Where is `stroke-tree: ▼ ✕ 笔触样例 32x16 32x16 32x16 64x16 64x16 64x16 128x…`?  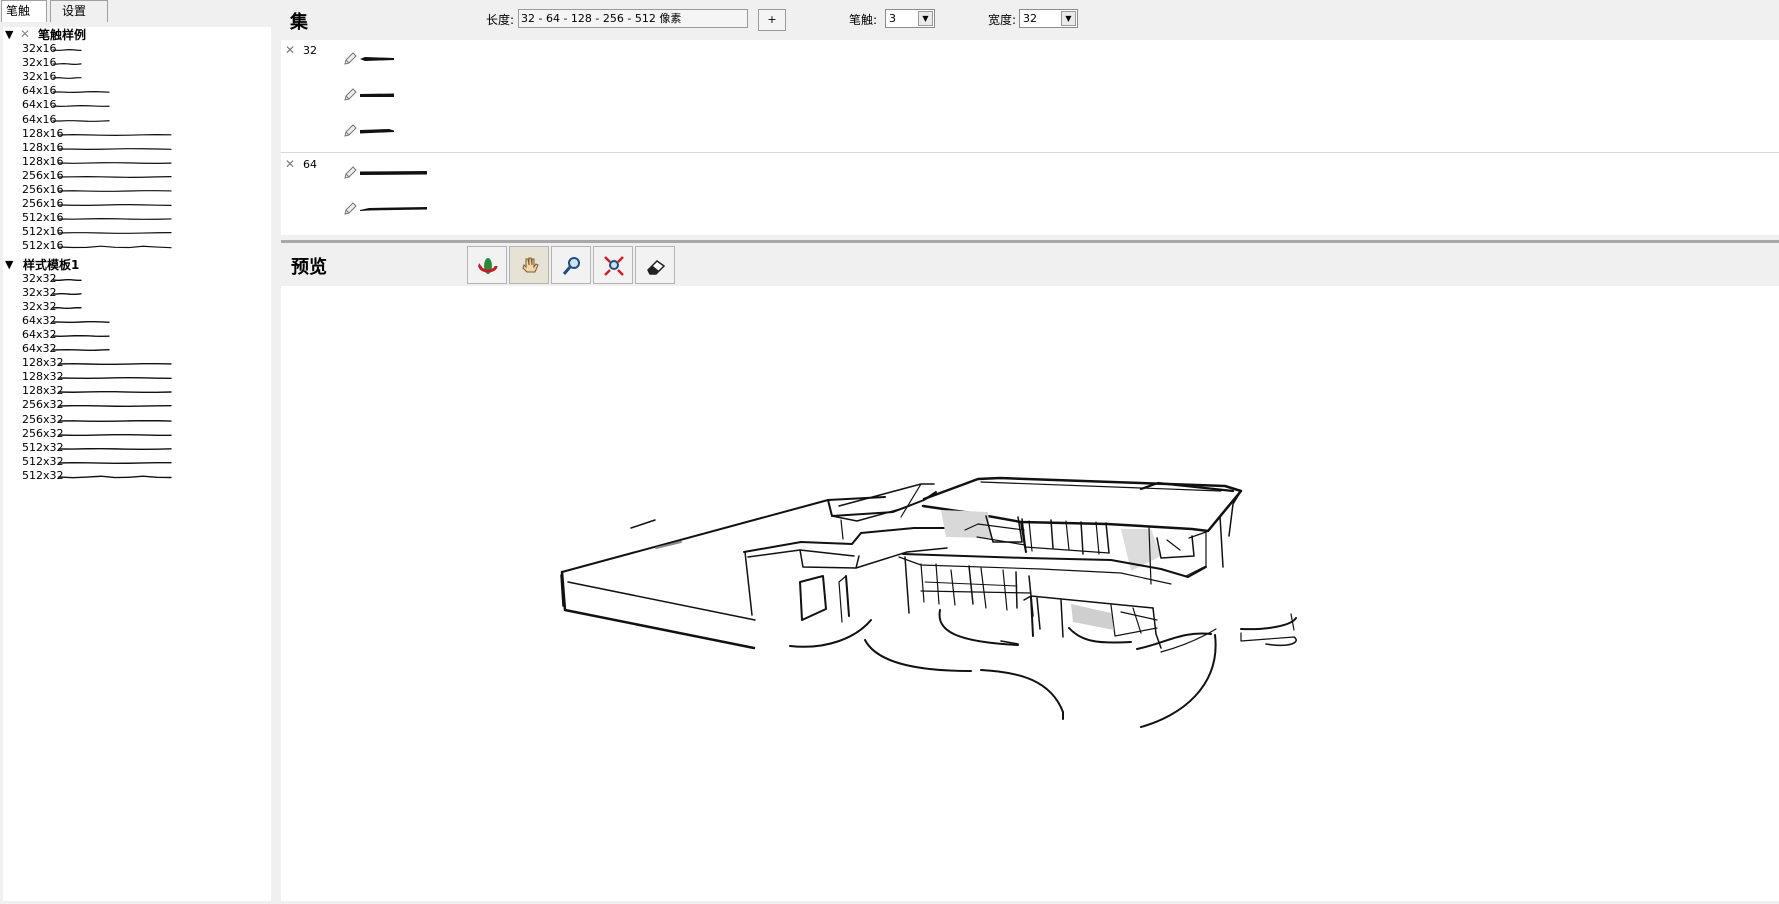
stroke-tree: ▼ ✕ 笔触样例 32x16 32x16 32x16 64x16 64x16 64x16 128x… is located at coordinates (137, 464).